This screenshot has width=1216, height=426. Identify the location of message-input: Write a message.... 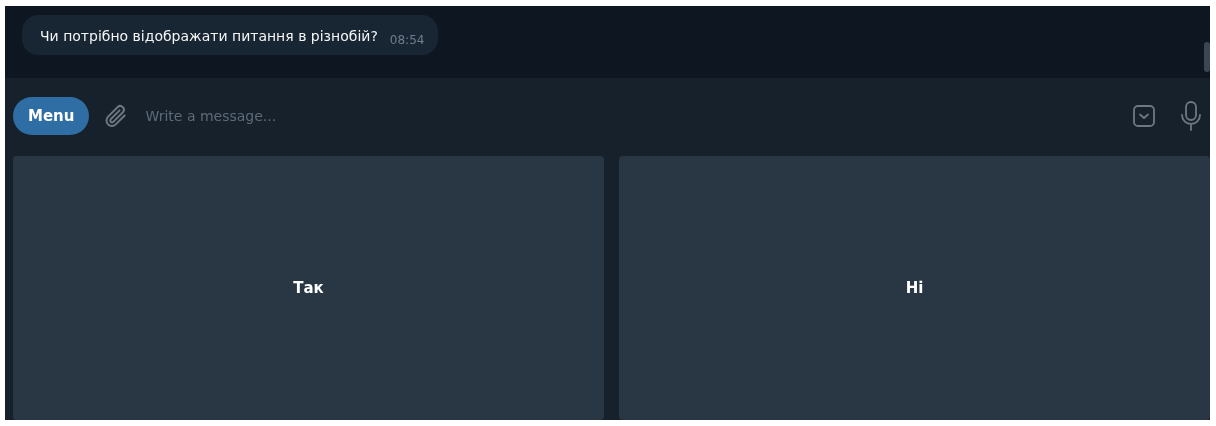
(630, 116).